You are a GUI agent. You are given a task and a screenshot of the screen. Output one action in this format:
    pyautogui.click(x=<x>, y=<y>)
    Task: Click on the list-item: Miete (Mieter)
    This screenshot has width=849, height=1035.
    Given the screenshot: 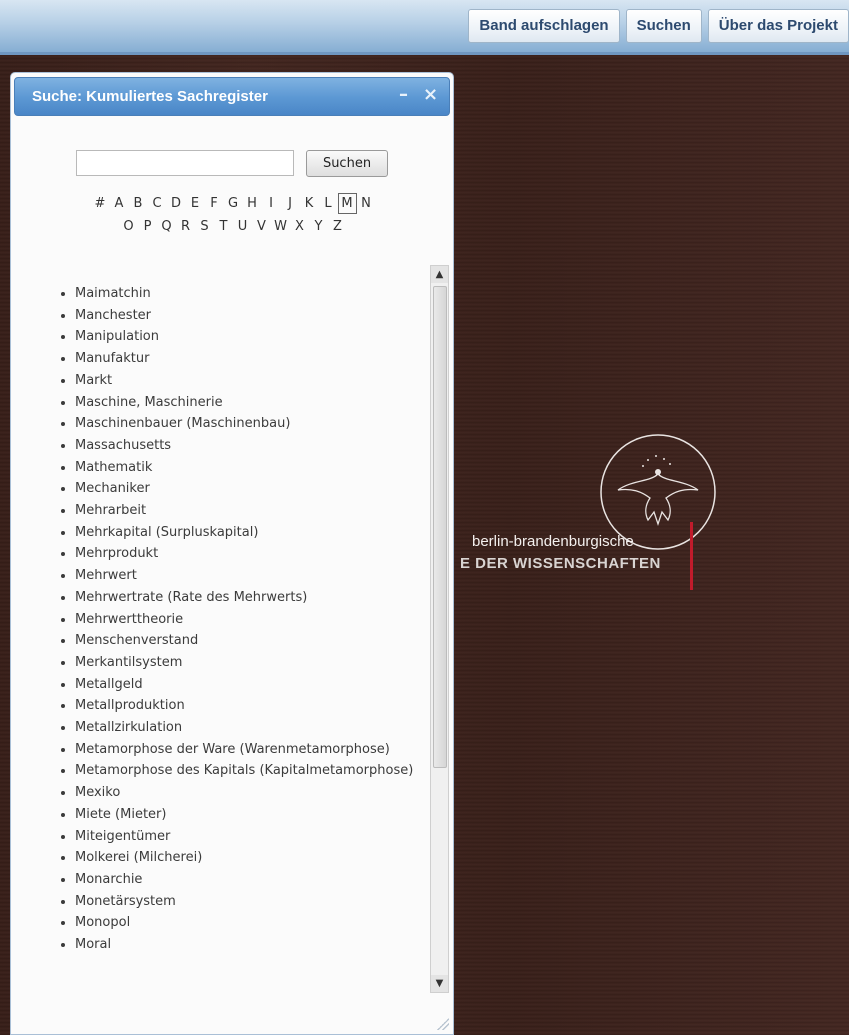 What is the action you would take?
    pyautogui.click(x=255, y=815)
    